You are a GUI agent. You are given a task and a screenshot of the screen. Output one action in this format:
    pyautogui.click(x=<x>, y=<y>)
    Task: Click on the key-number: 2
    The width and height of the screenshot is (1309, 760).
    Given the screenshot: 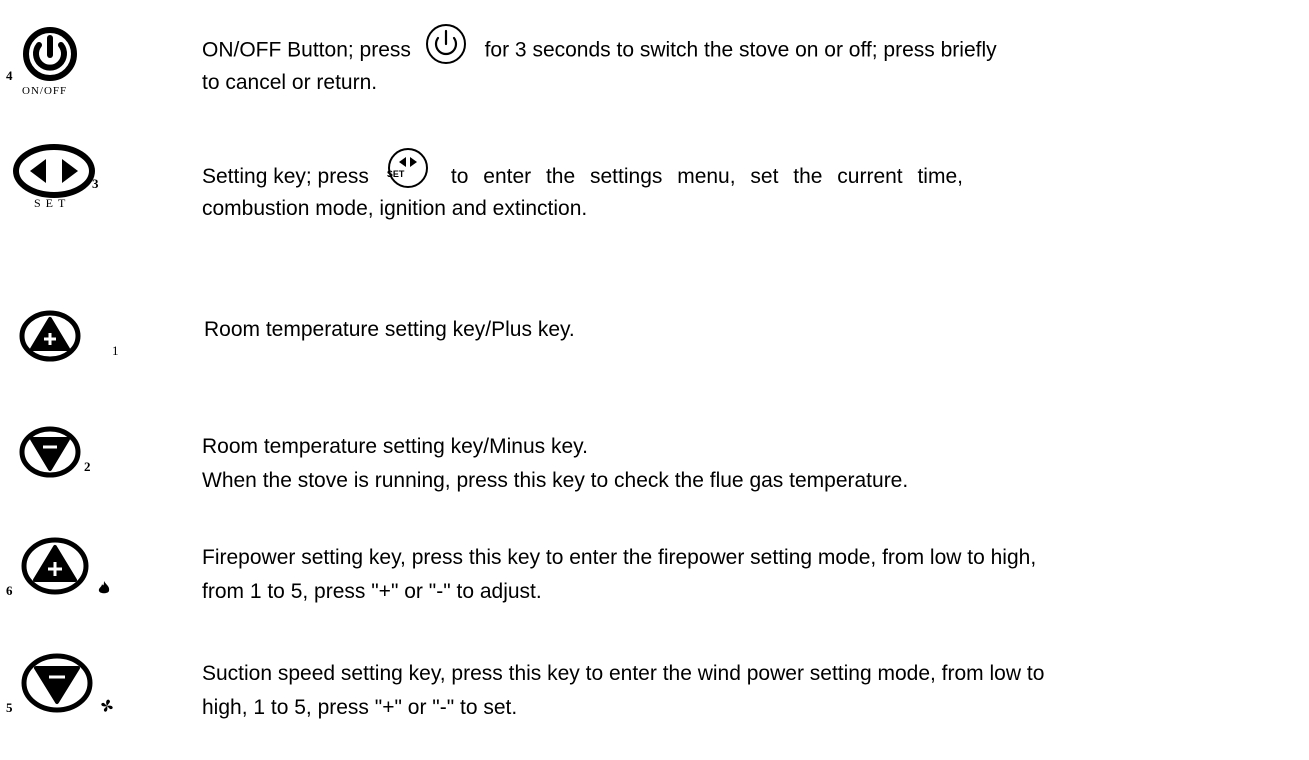 What is the action you would take?
    pyautogui.click(x=87, y=466)
    